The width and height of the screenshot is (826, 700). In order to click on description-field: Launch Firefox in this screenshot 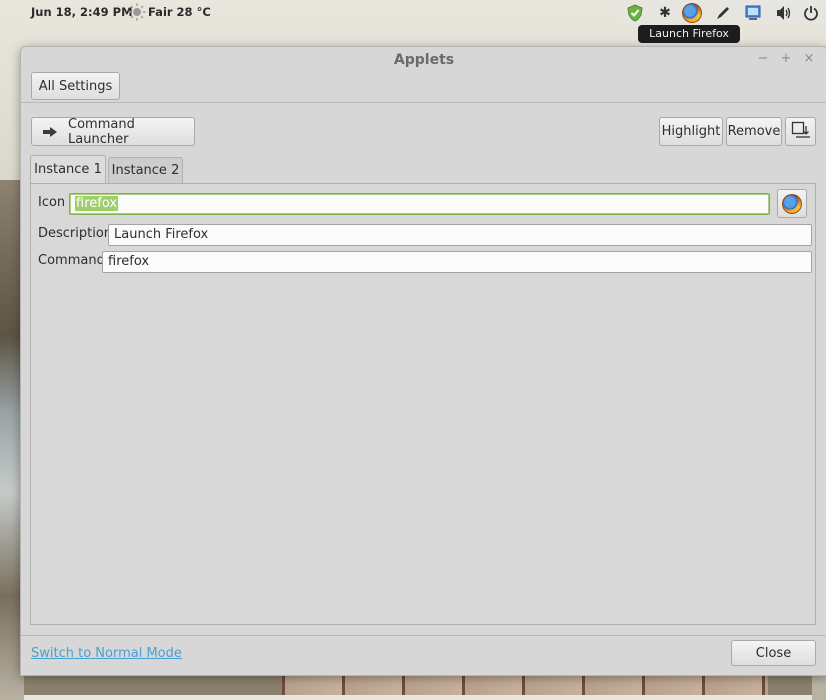, I will do `click(460, 235)`.